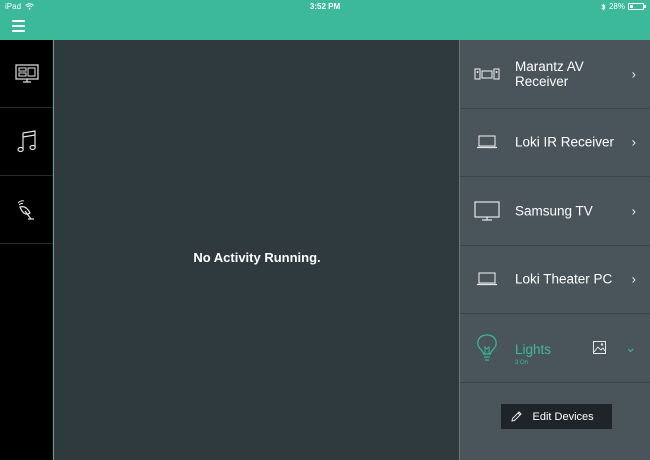  I want to click on device-row-marantz: Marantz AV Receiver ›, so click(555, 74).